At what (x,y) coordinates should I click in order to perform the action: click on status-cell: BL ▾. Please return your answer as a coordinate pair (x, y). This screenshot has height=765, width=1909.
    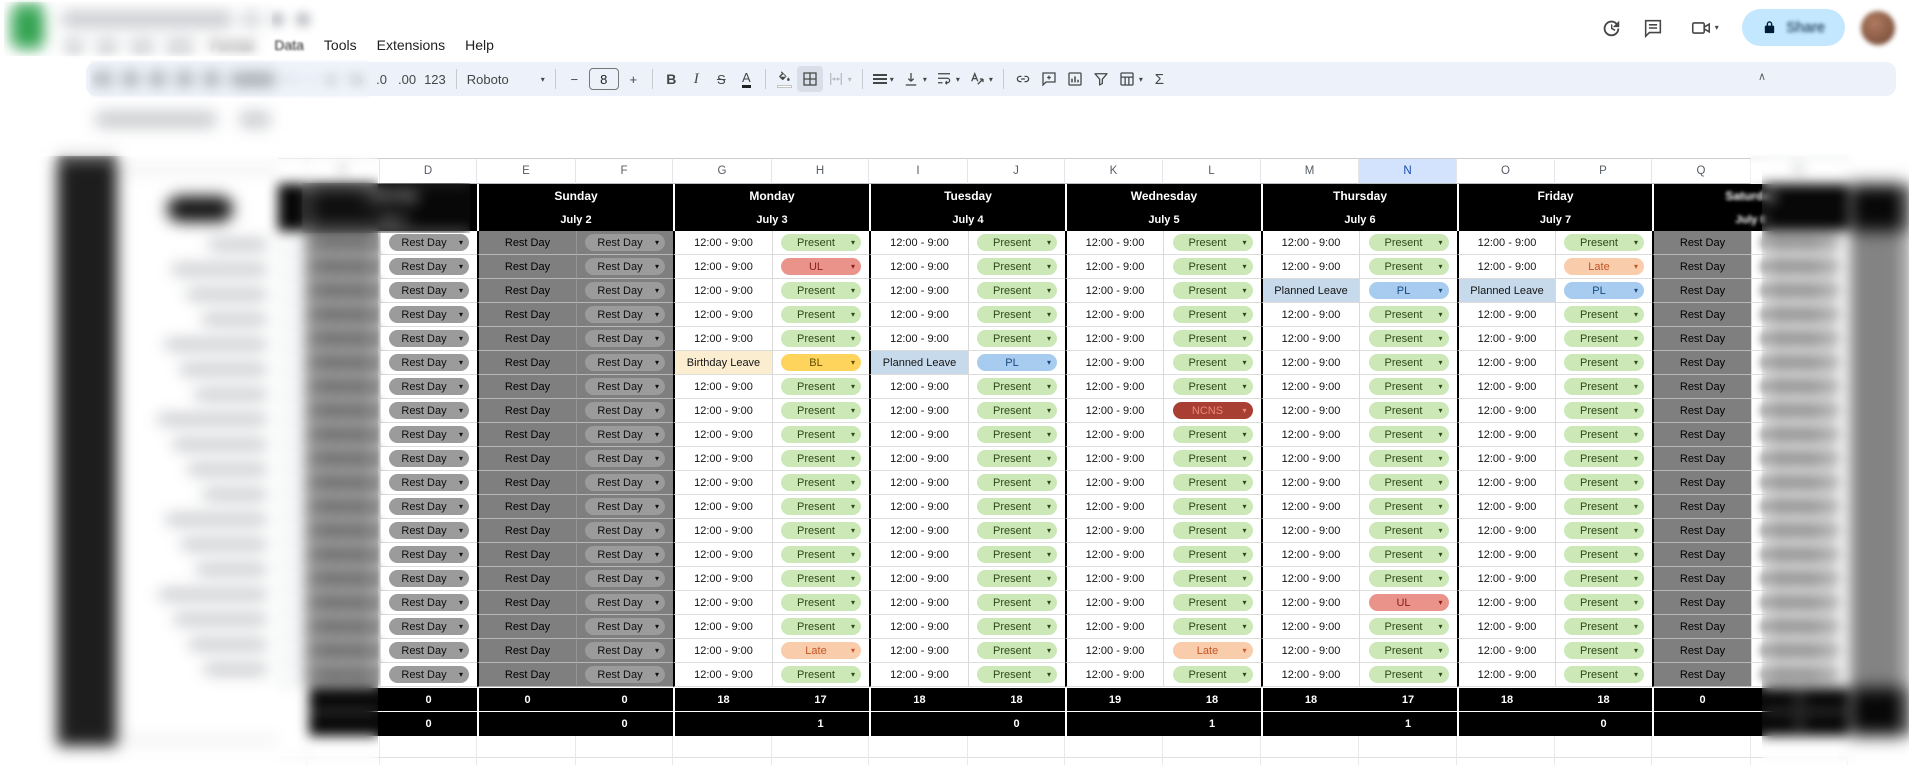
    Looking at the image, I should click on (820, 363).